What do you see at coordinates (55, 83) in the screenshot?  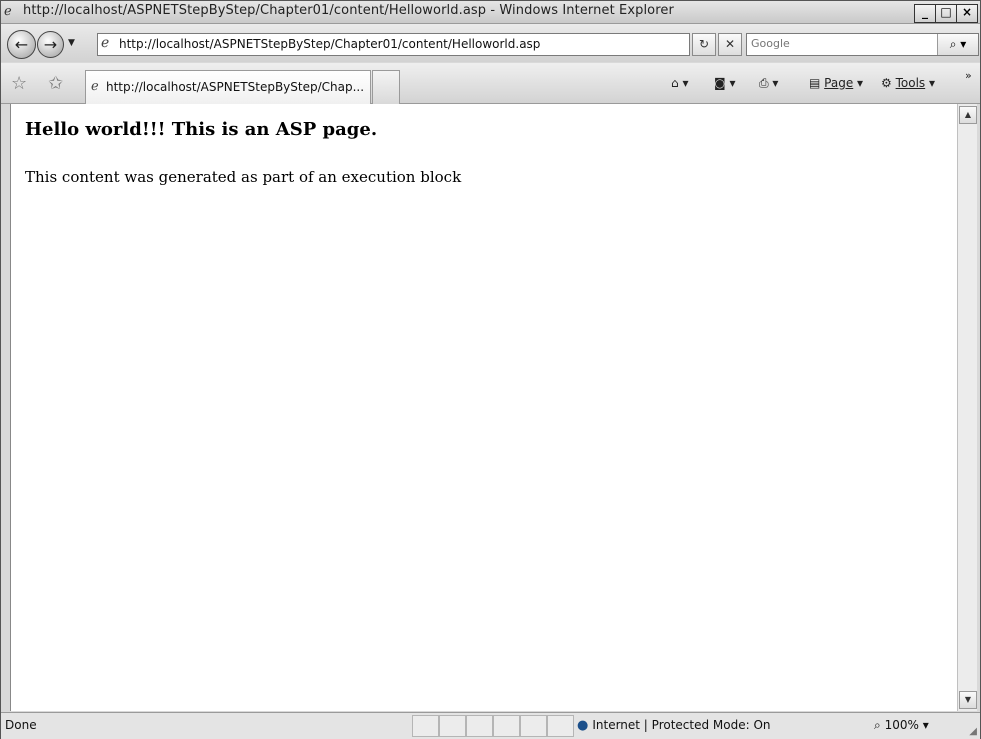 I see `add-favorites-icon: ✩` at bounding box center [55, 83].